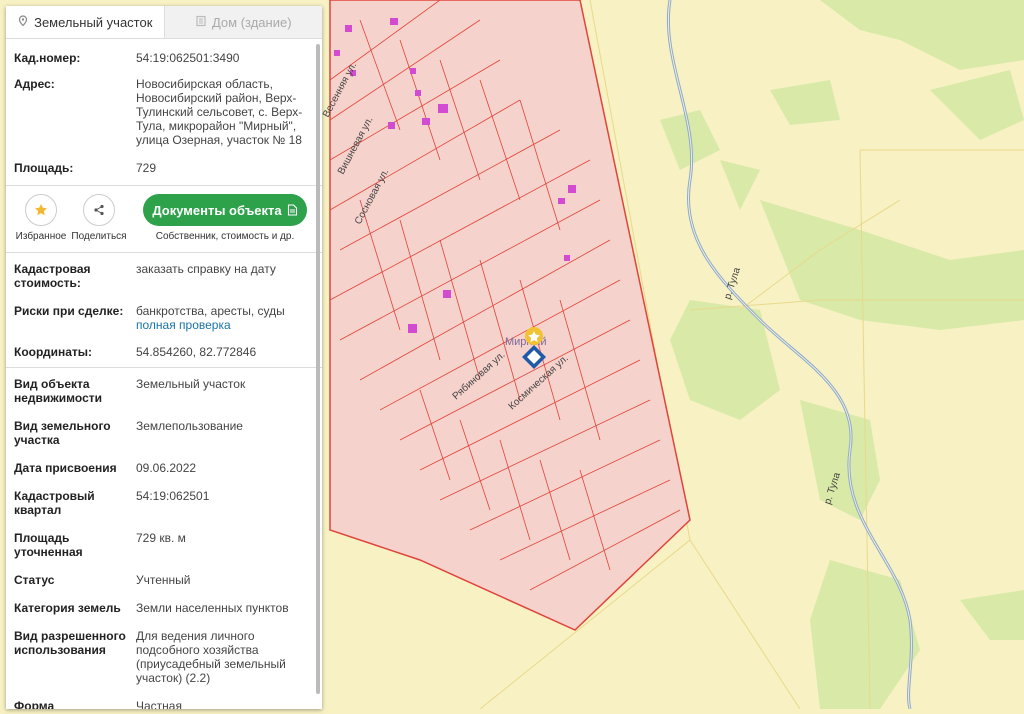  I want to click on prop-label: Кадастровый квартал, so click(54, 503).